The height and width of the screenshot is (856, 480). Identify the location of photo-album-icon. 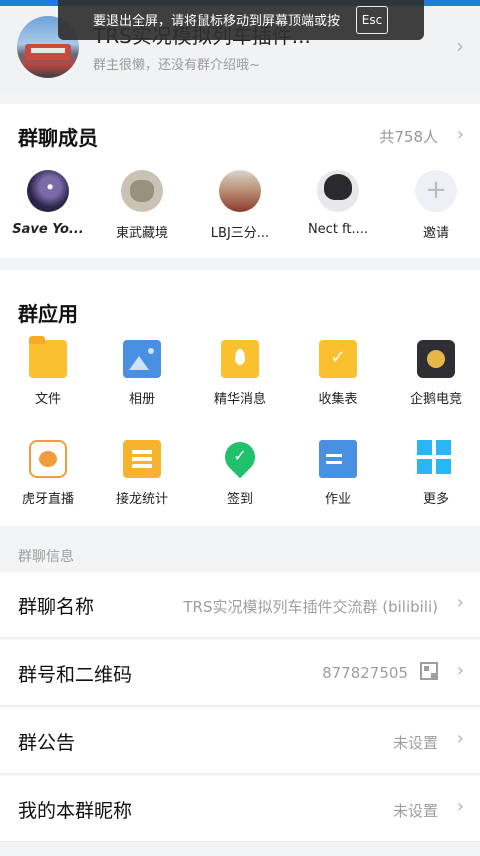
(142, 359).